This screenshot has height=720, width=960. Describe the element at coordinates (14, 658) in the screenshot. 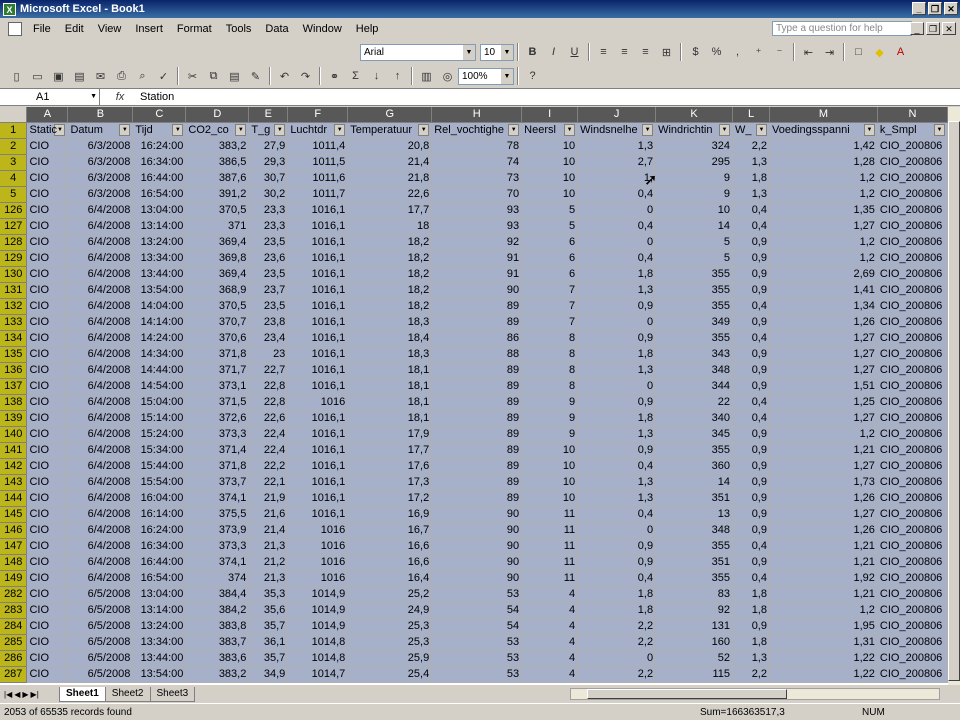

I see `row-header: 286` at that location.